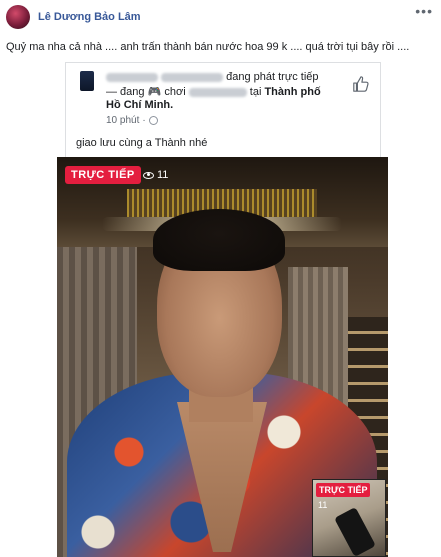 Image resolution: width=441 pixels, height=557 pixels. What do you see at coordinates (153, 120) in the screenshot?
I see `globe-icon` at bounding box center [153, 120].